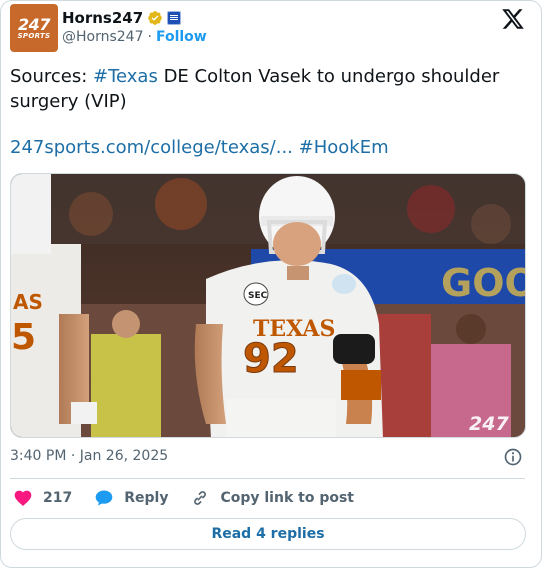 This screenshot has width=550, height=576. Describe the element at coordinates (58, 498) in the screenshot. I see `like-count: 217` at that location.